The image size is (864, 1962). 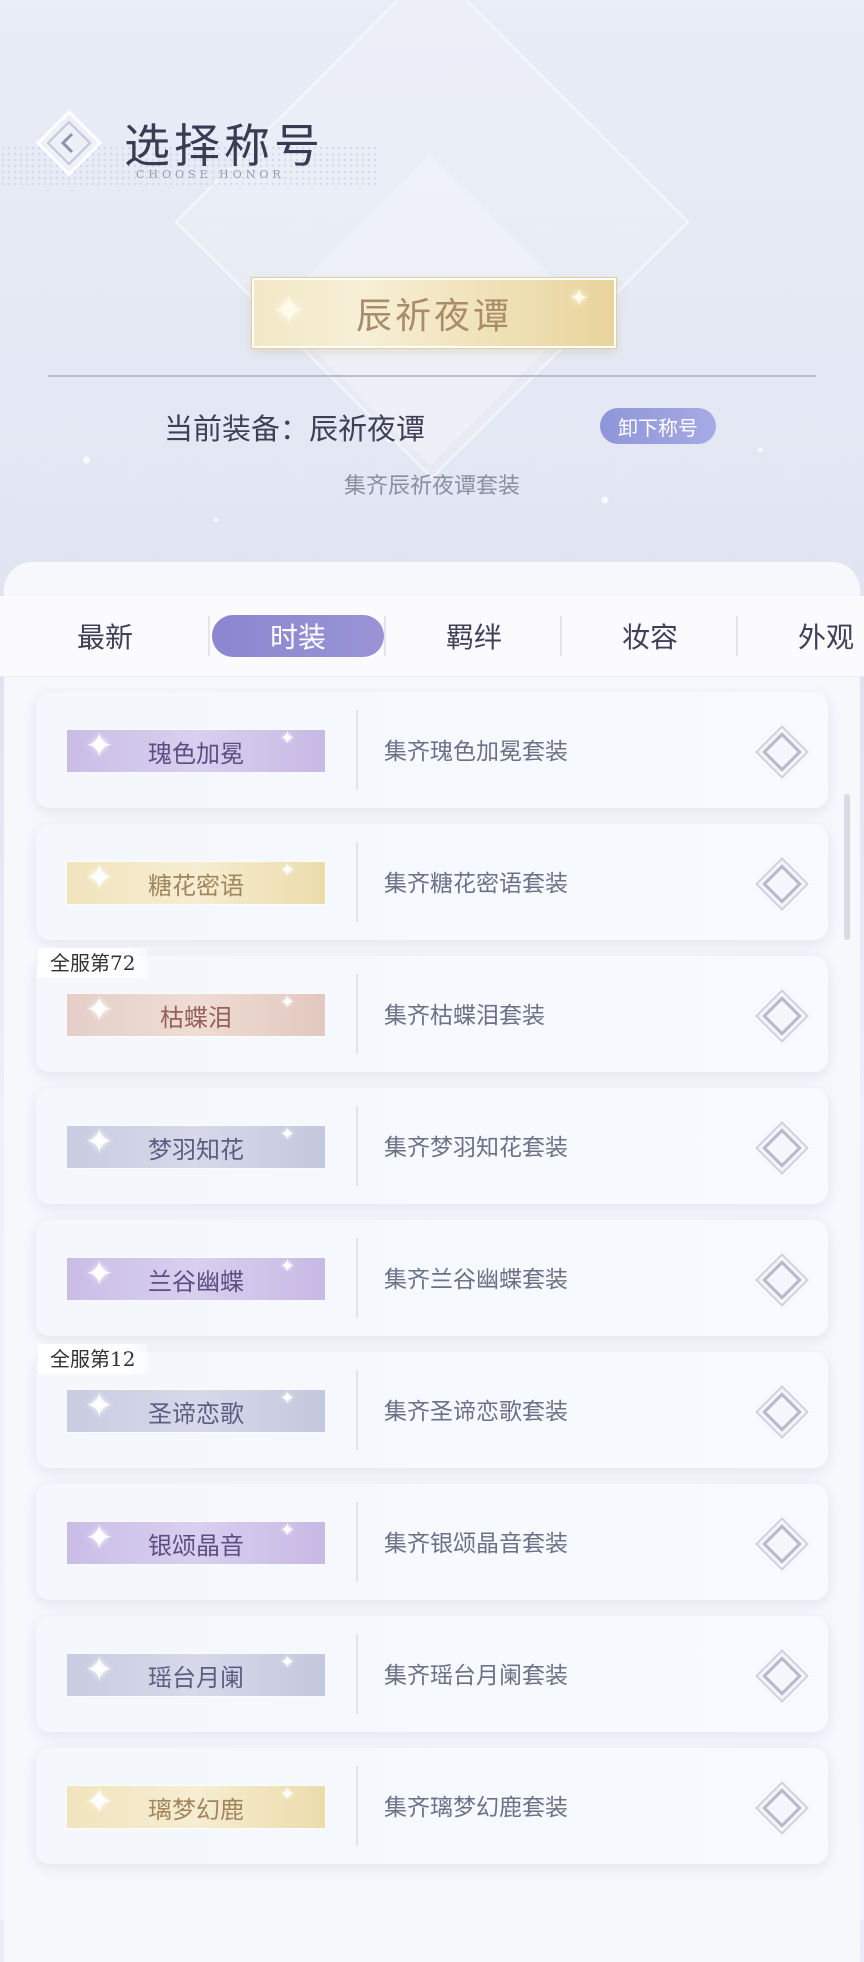 I want to click on title-badge: ✦ ✦ 糖花密语, so click(x=196, y=881).